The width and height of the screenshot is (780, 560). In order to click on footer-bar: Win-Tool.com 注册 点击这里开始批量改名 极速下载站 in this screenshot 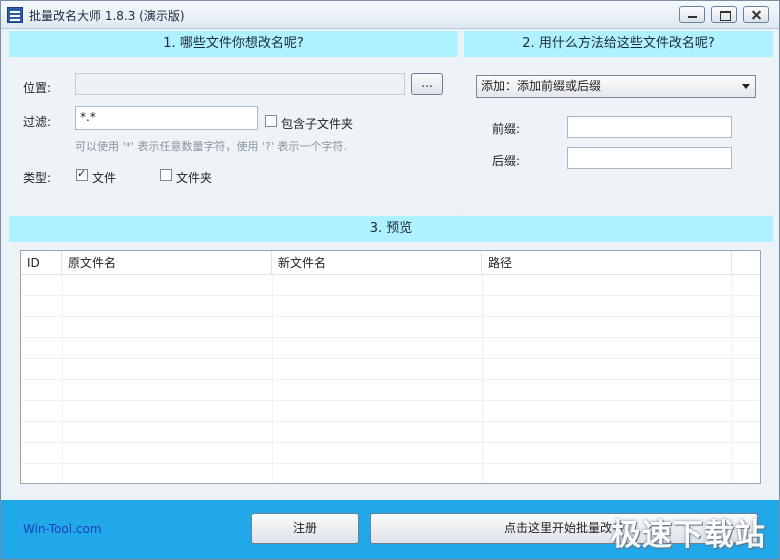, I will do `click(390, 529)`.